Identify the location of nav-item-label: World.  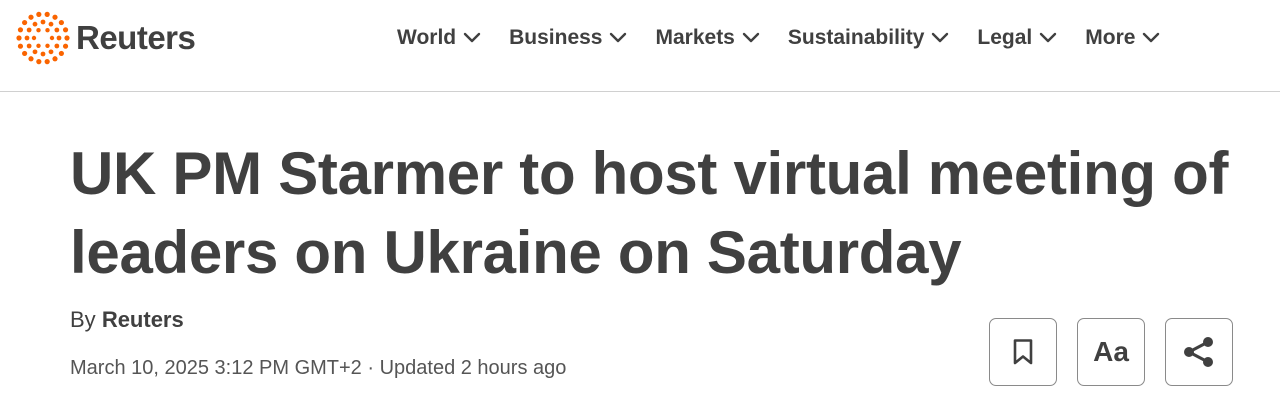
(427, 37).